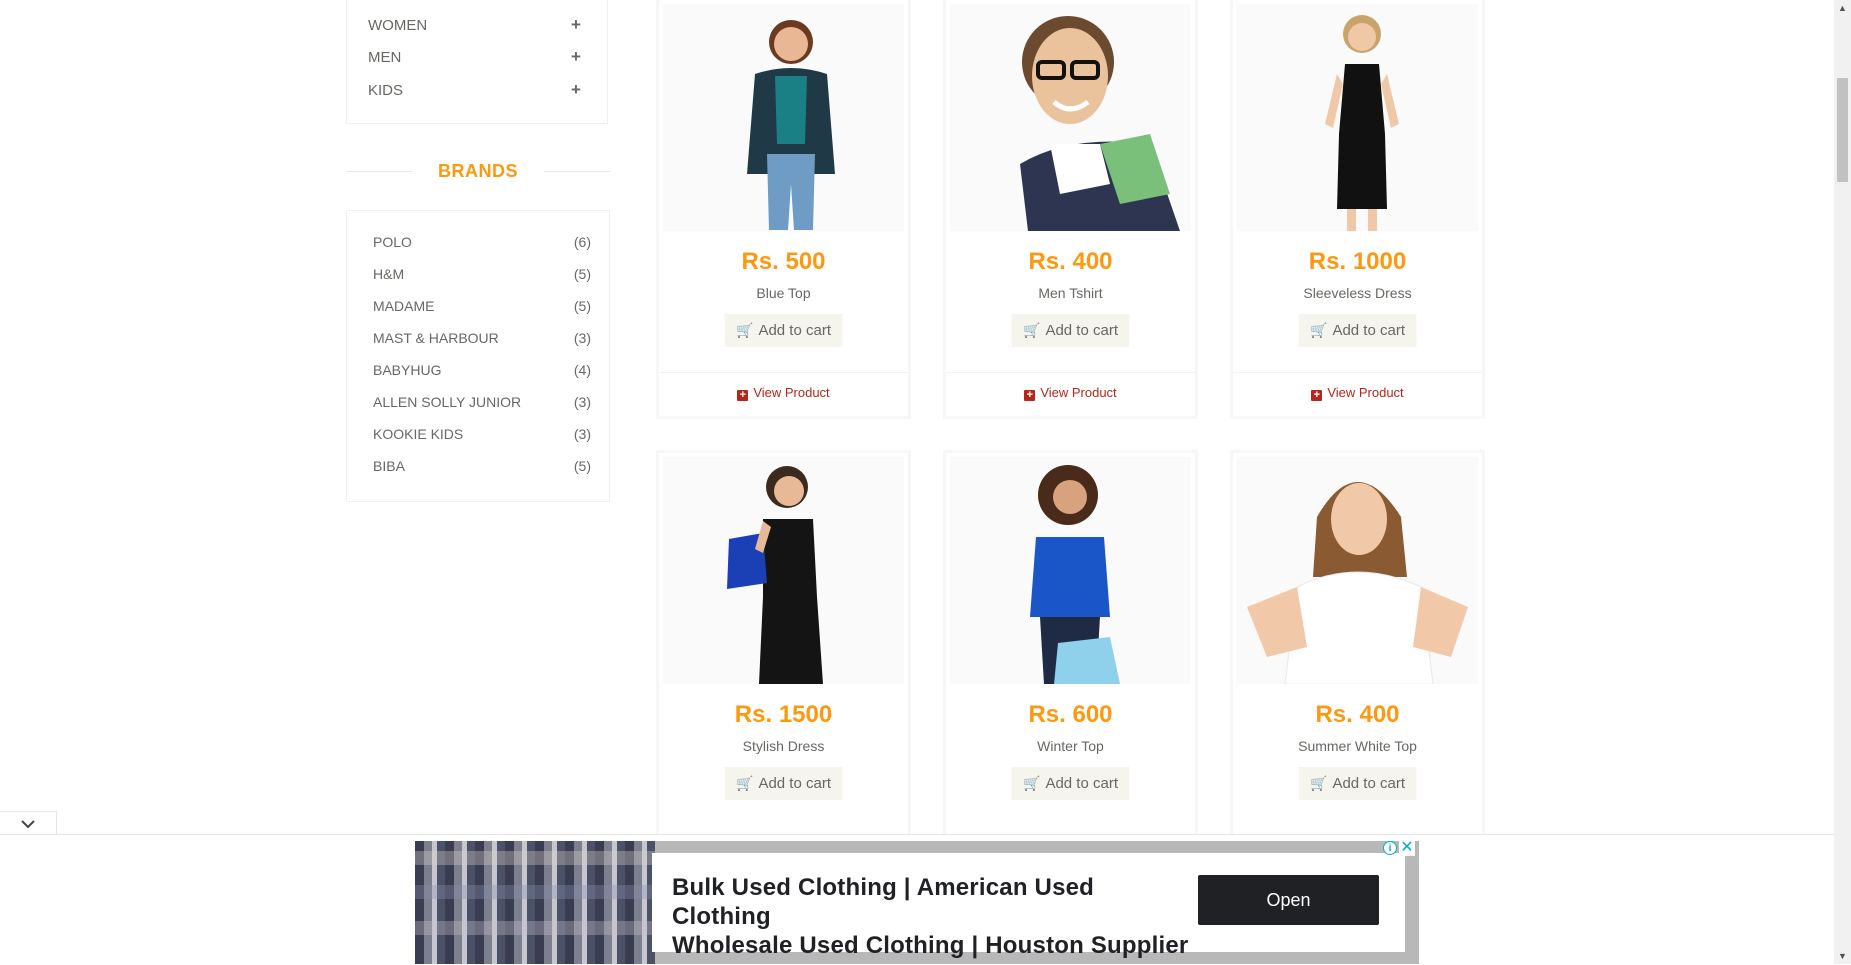 The width and height of the screenshot is (1851, 965). What do you see at coordinates (475, 57) in the screenshot?
I see `category-men: MEN +` at bounding box center [475, 57].